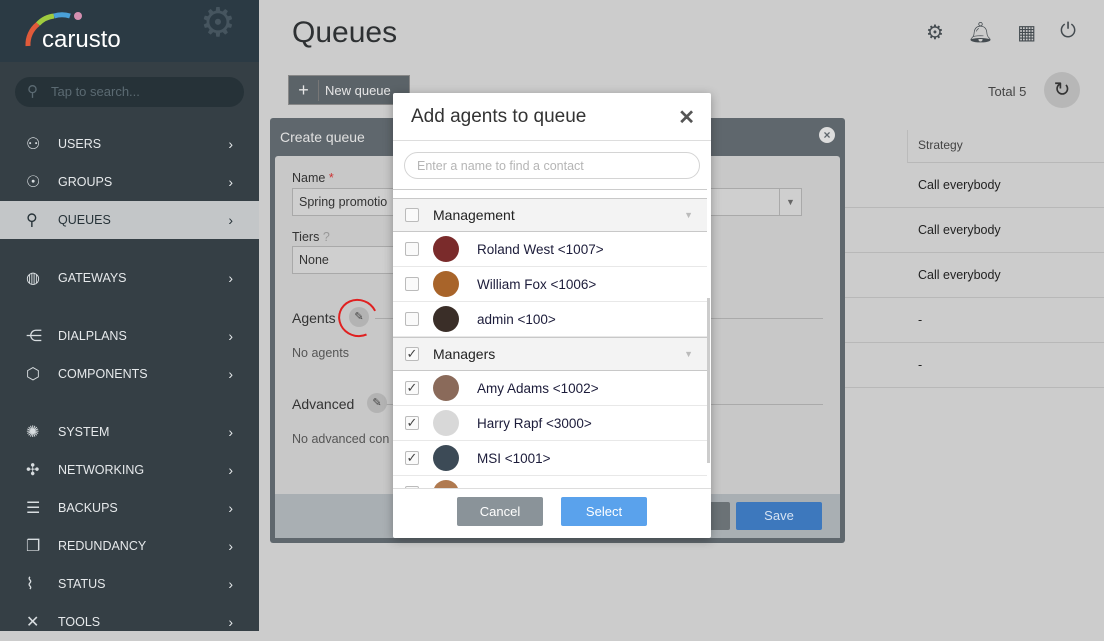 The width and height of the screenshot is (1104, 641). Describe the element at coordinates (779, 516) in the screenshot. I see `save-button: Save` at that location.